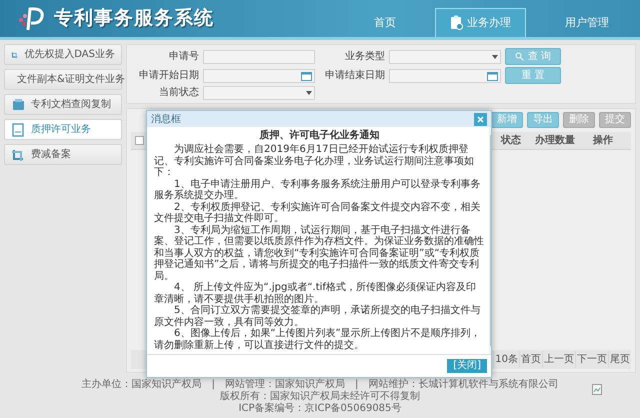 This screenshot has height=418, width=640. Describe the element at coordinates (318, 190) in the screenshot. I see `notice-paragraph: 1、电子申请注册用户、专利事务服务系统注册用户可以登录专利事务服务系统提交办理。` at that location.